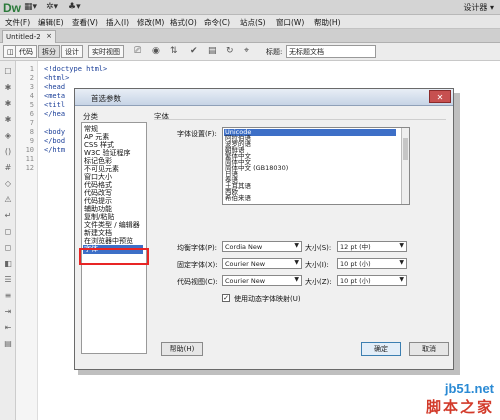 The image size is (500, 420). I want to click on open-documents-icon: ☐, so click(8, 71).